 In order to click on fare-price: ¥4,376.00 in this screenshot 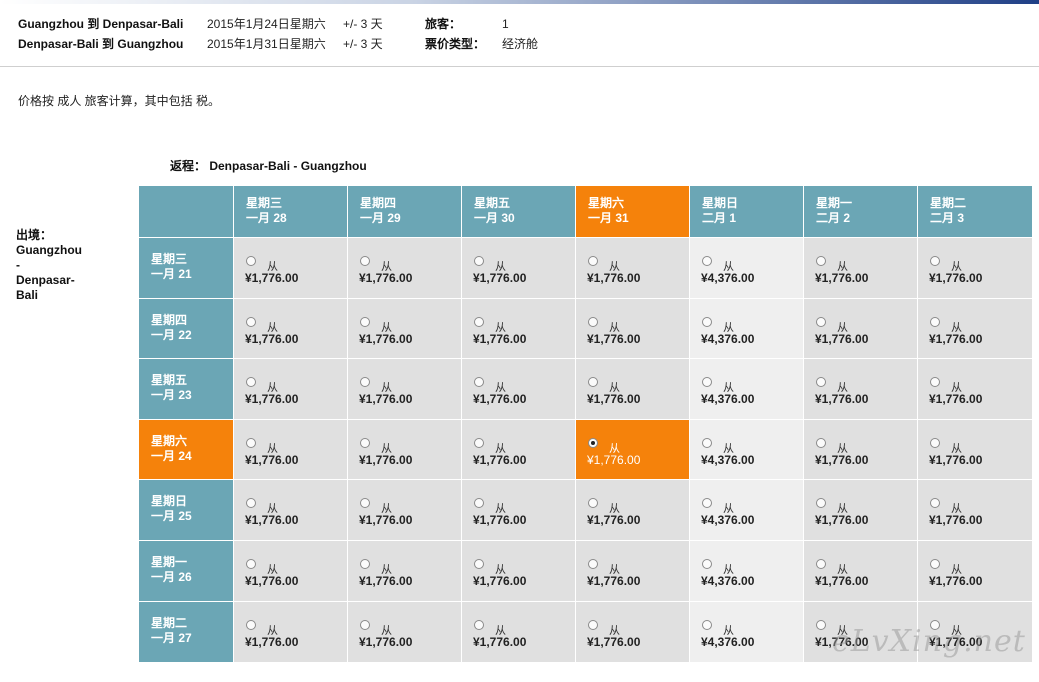, I will do `click(728, 642)`.